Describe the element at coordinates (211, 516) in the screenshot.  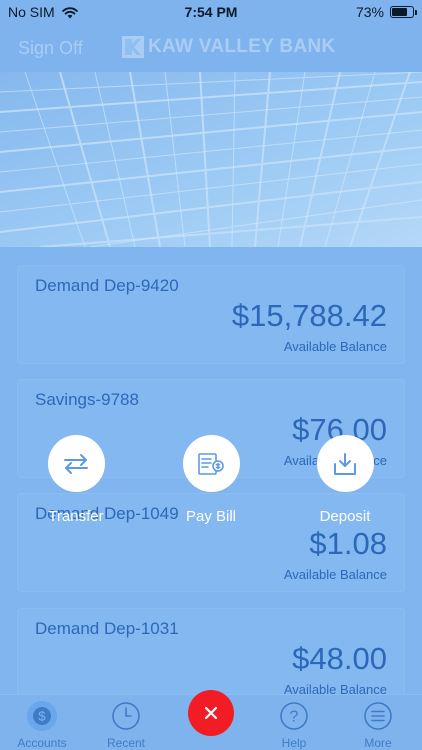
I see `pay-bill-label: Pay Bill` at that location.